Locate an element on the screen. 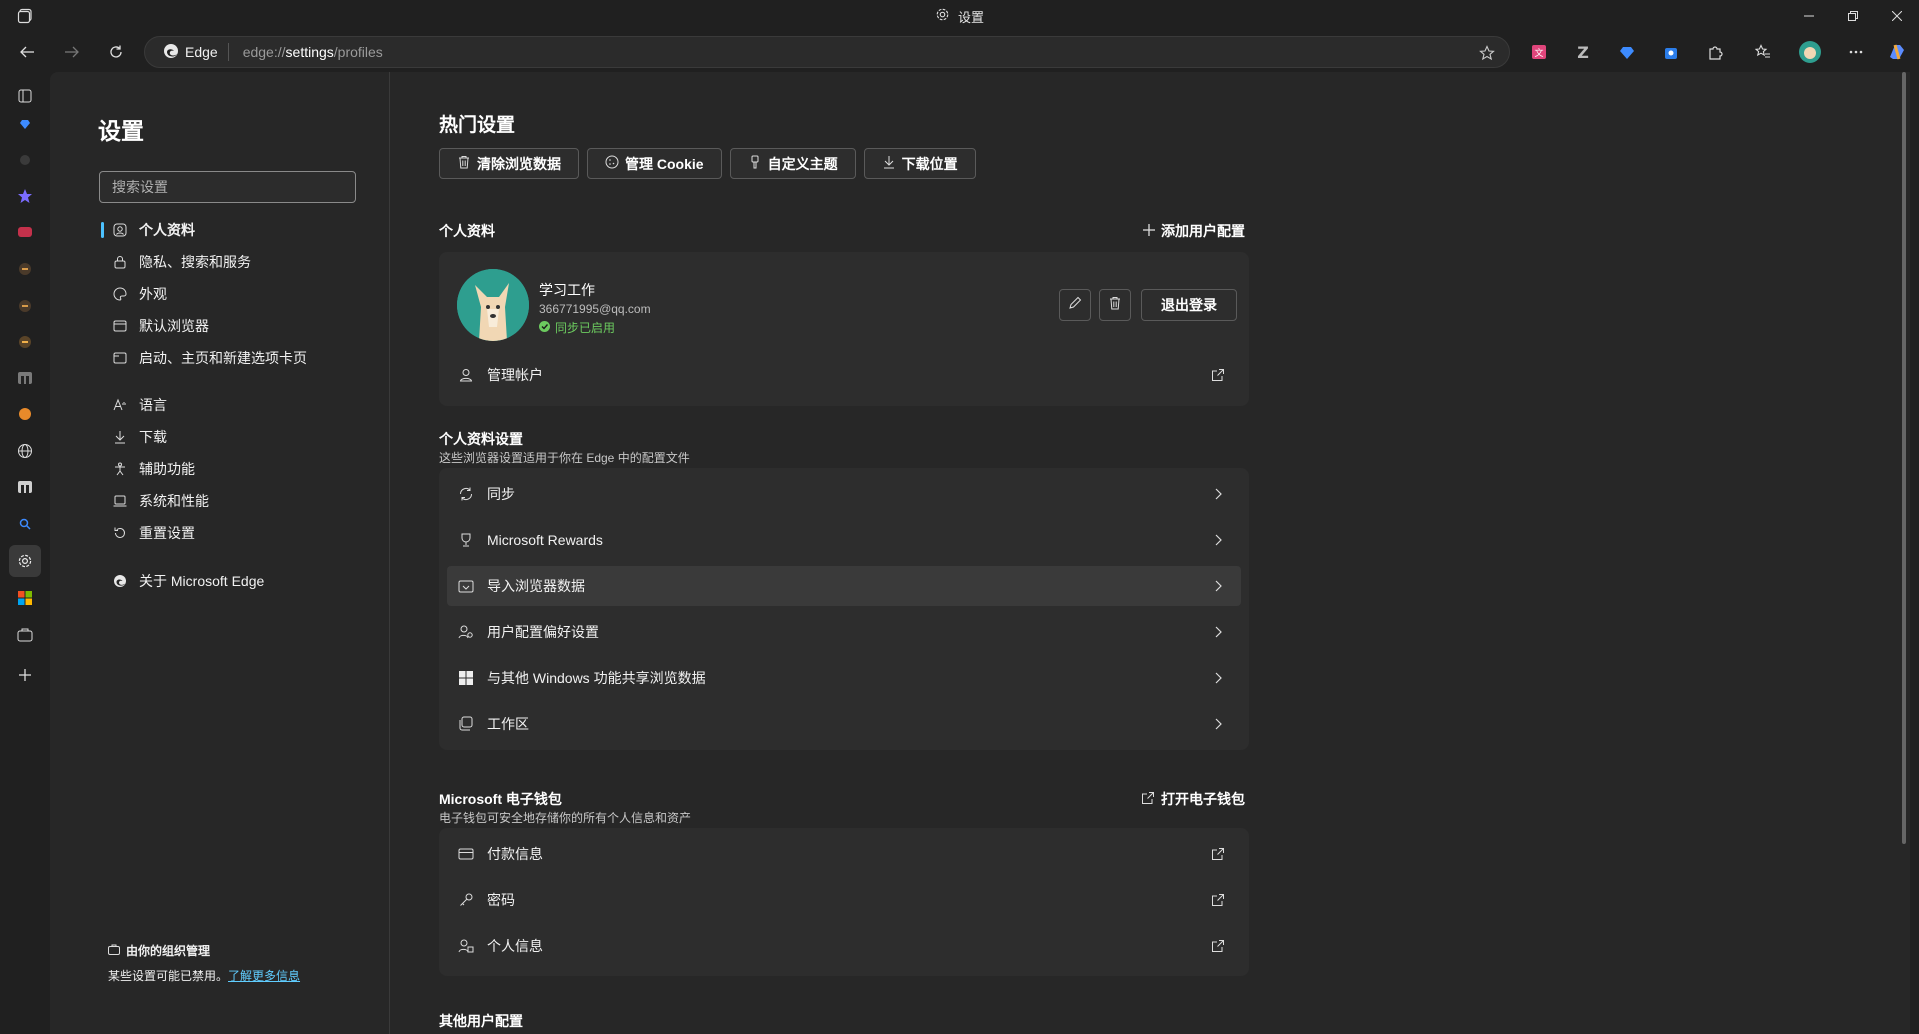 The height and width of the screenshot is (1034, 1919). restore-icon is located at coordinates (1853, 16).